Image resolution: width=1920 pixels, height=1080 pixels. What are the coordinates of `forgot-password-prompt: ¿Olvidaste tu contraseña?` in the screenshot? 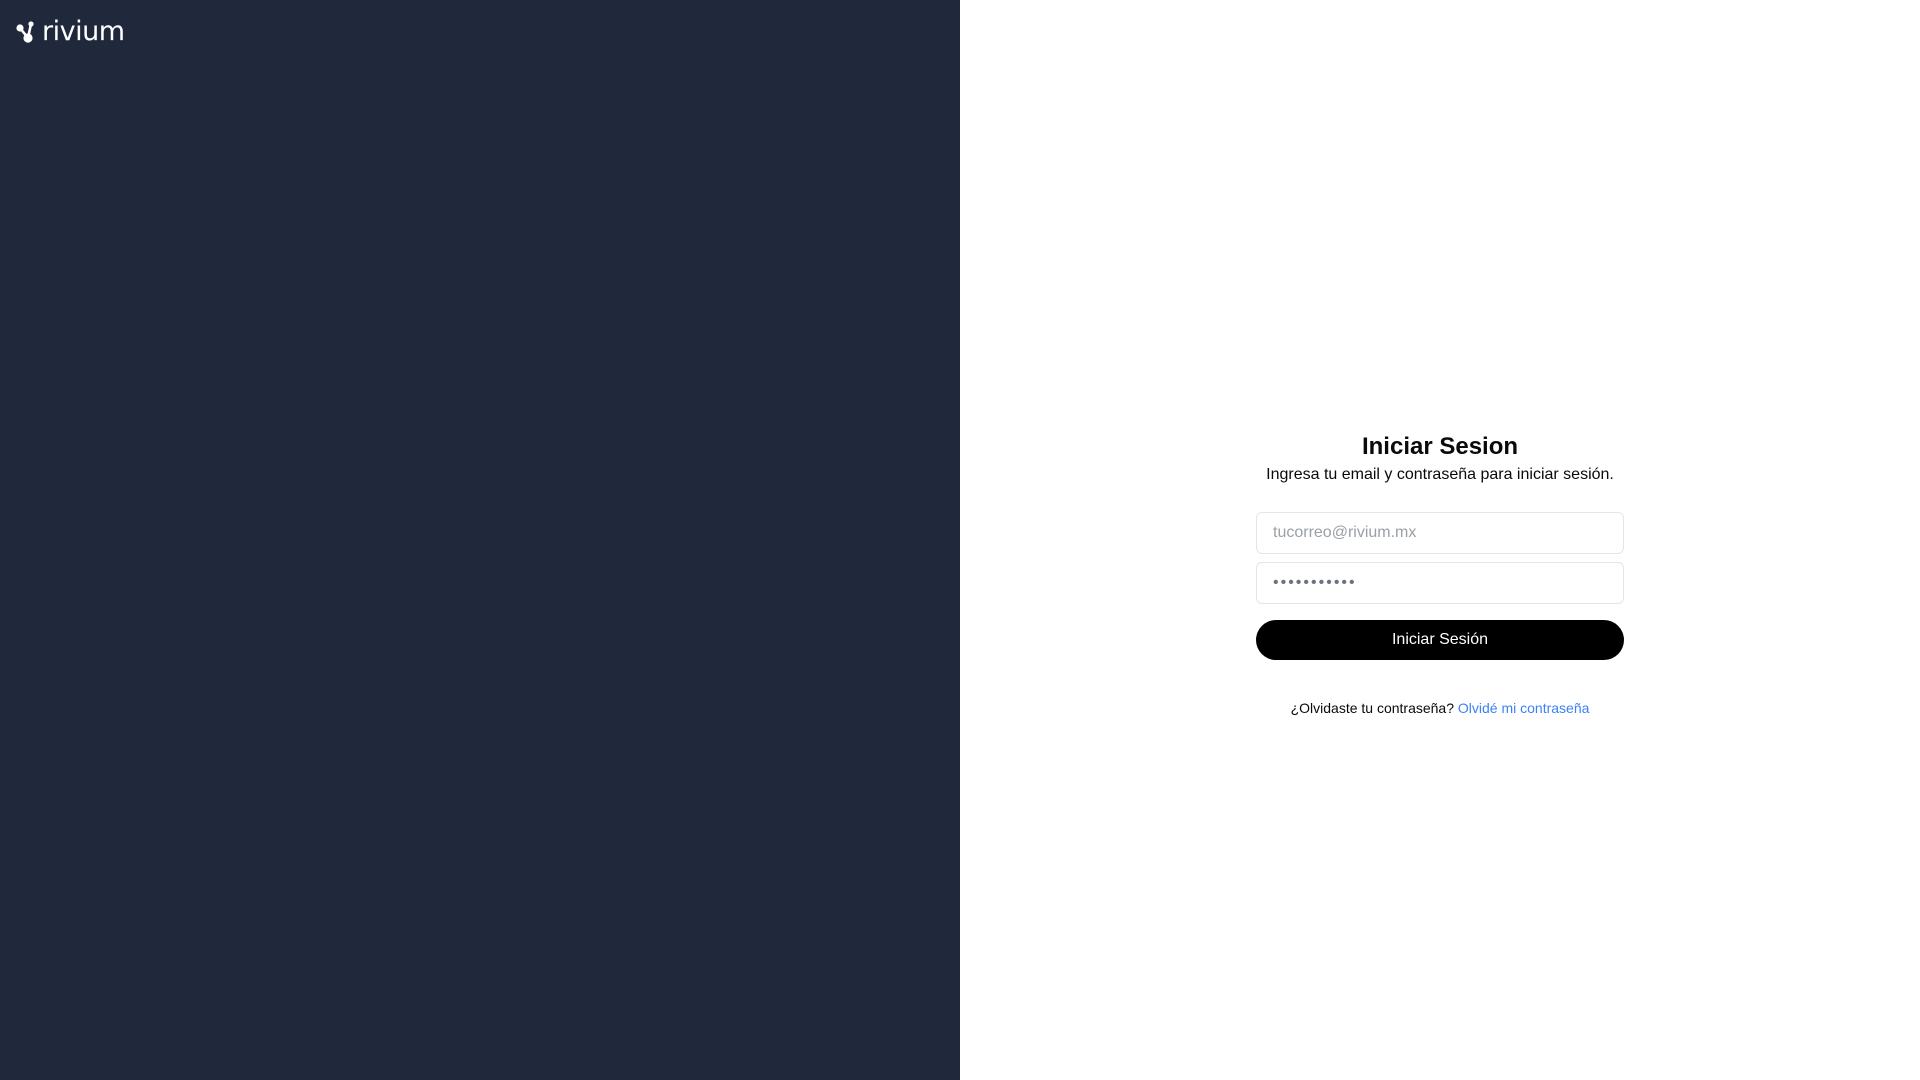 It's located at (1374, 707).